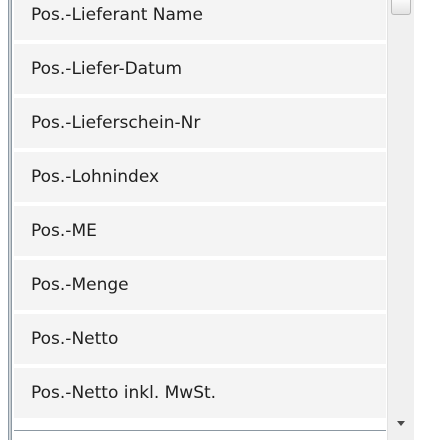 This screenshot has width=425, height=440. Describe the element at coordinates (64, 231) in the screenshot. I see `list-item-label: Pos.-ME` at that location.